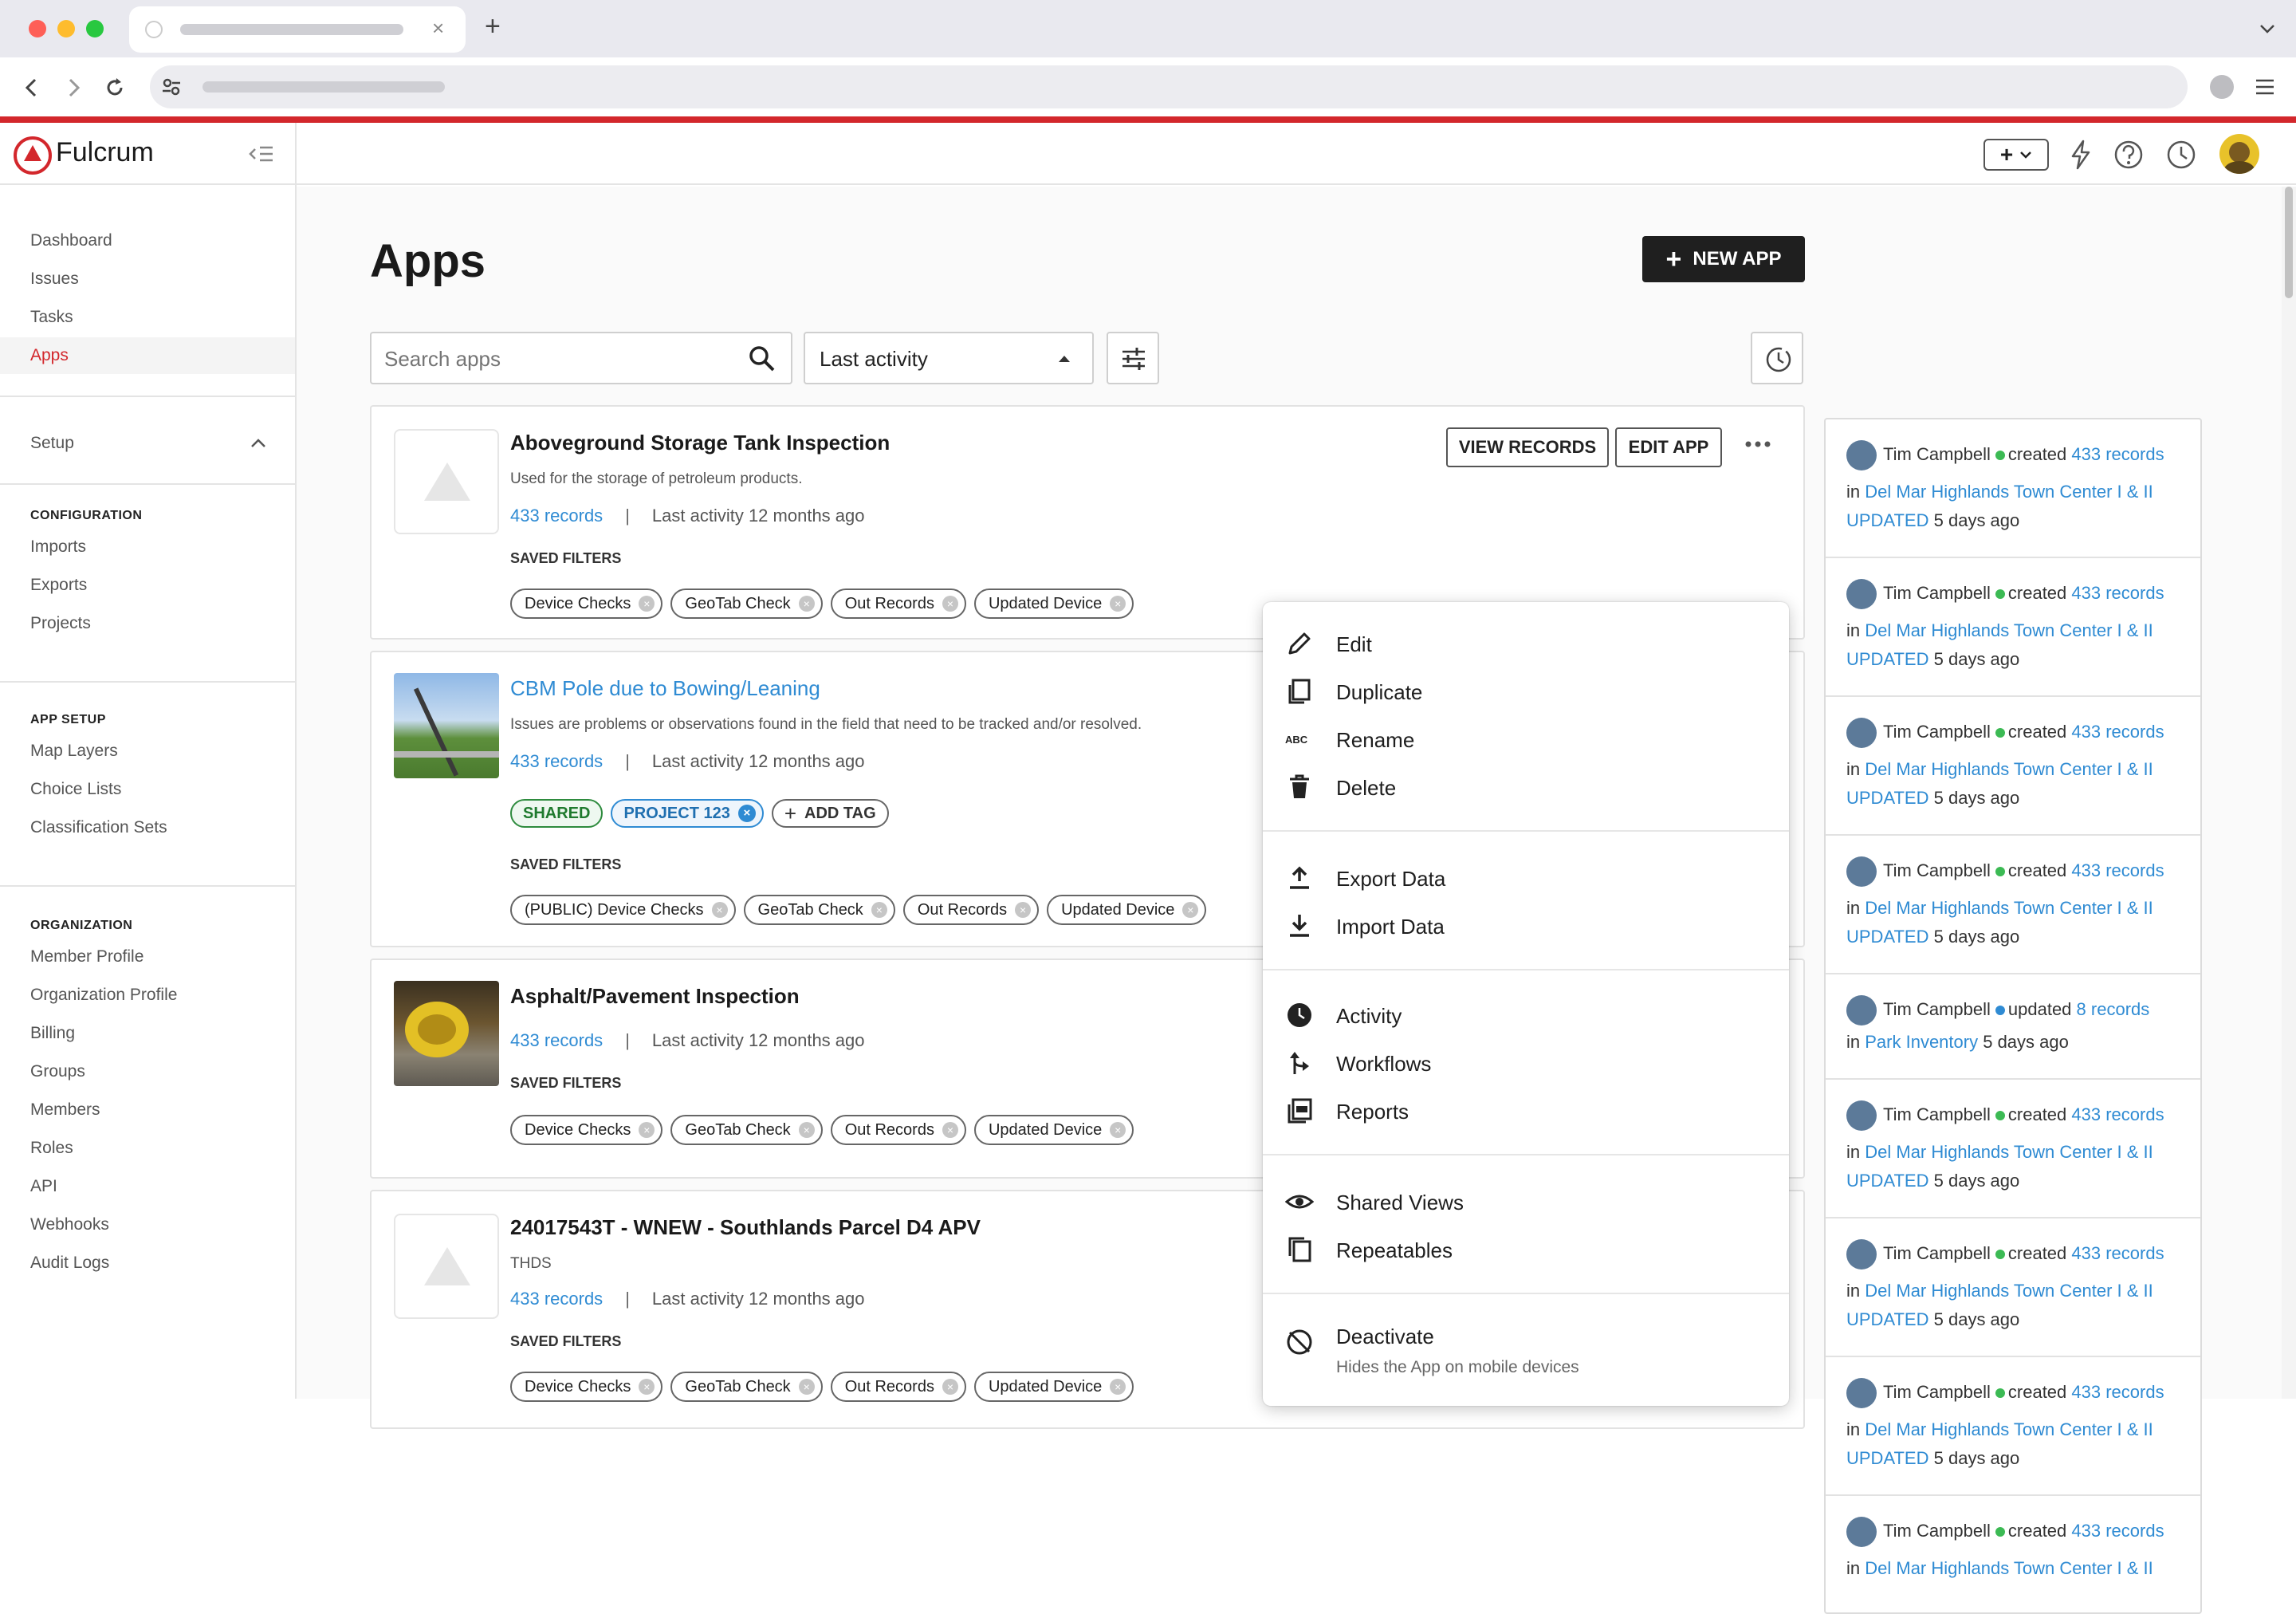  I want to click on sidebar-item-billing: Billing, so click(52, 1033).